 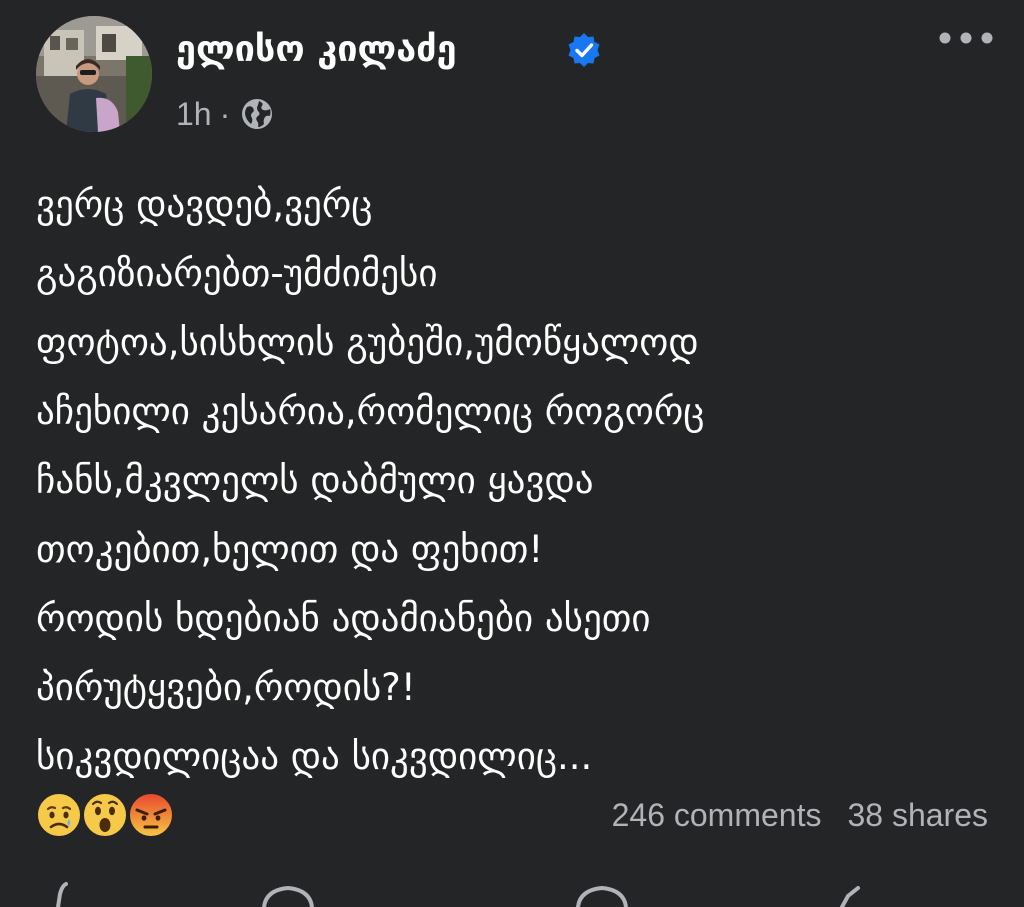 What do you see at coordinates (717, 815) in the screenshot?
I see `comments-count: 246 comments` at bounding box center [717, 815].